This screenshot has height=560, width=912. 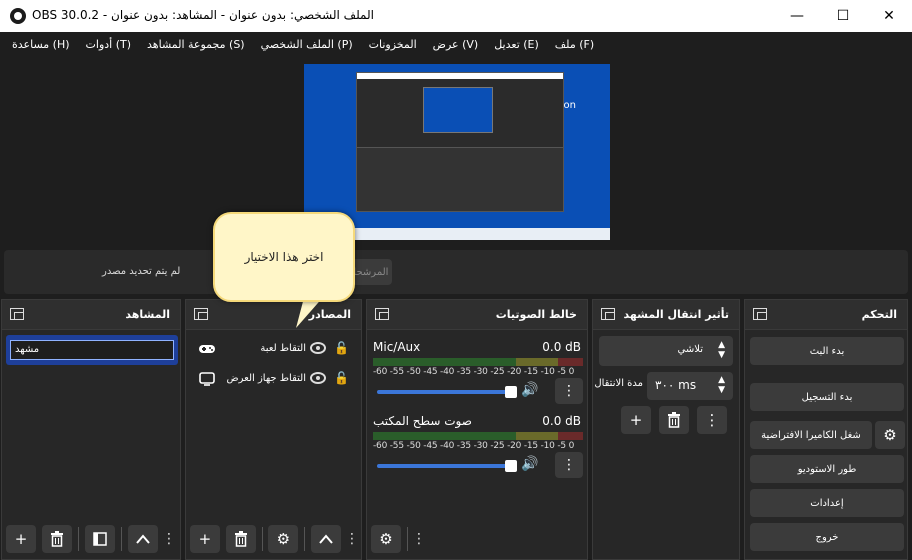 I want to click on transitions-title: تأثير انتقال المشهد, so click(x=676, y=314).